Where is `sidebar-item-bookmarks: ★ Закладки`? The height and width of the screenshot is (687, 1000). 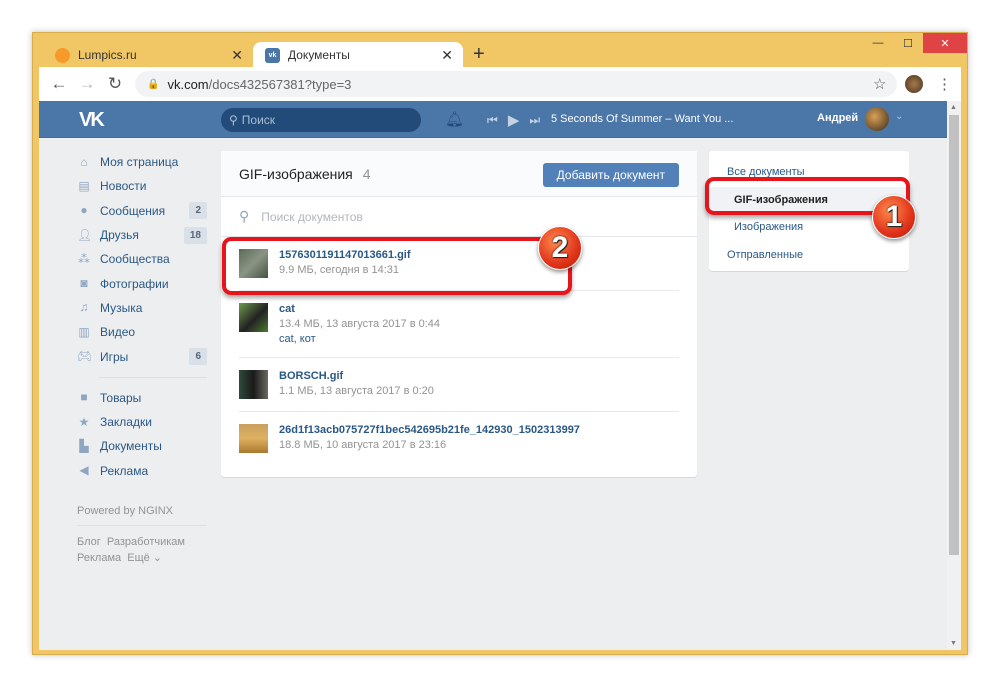 sidebar-item-bookmarks: ★ Закладки is located at coordinates (142, 422).